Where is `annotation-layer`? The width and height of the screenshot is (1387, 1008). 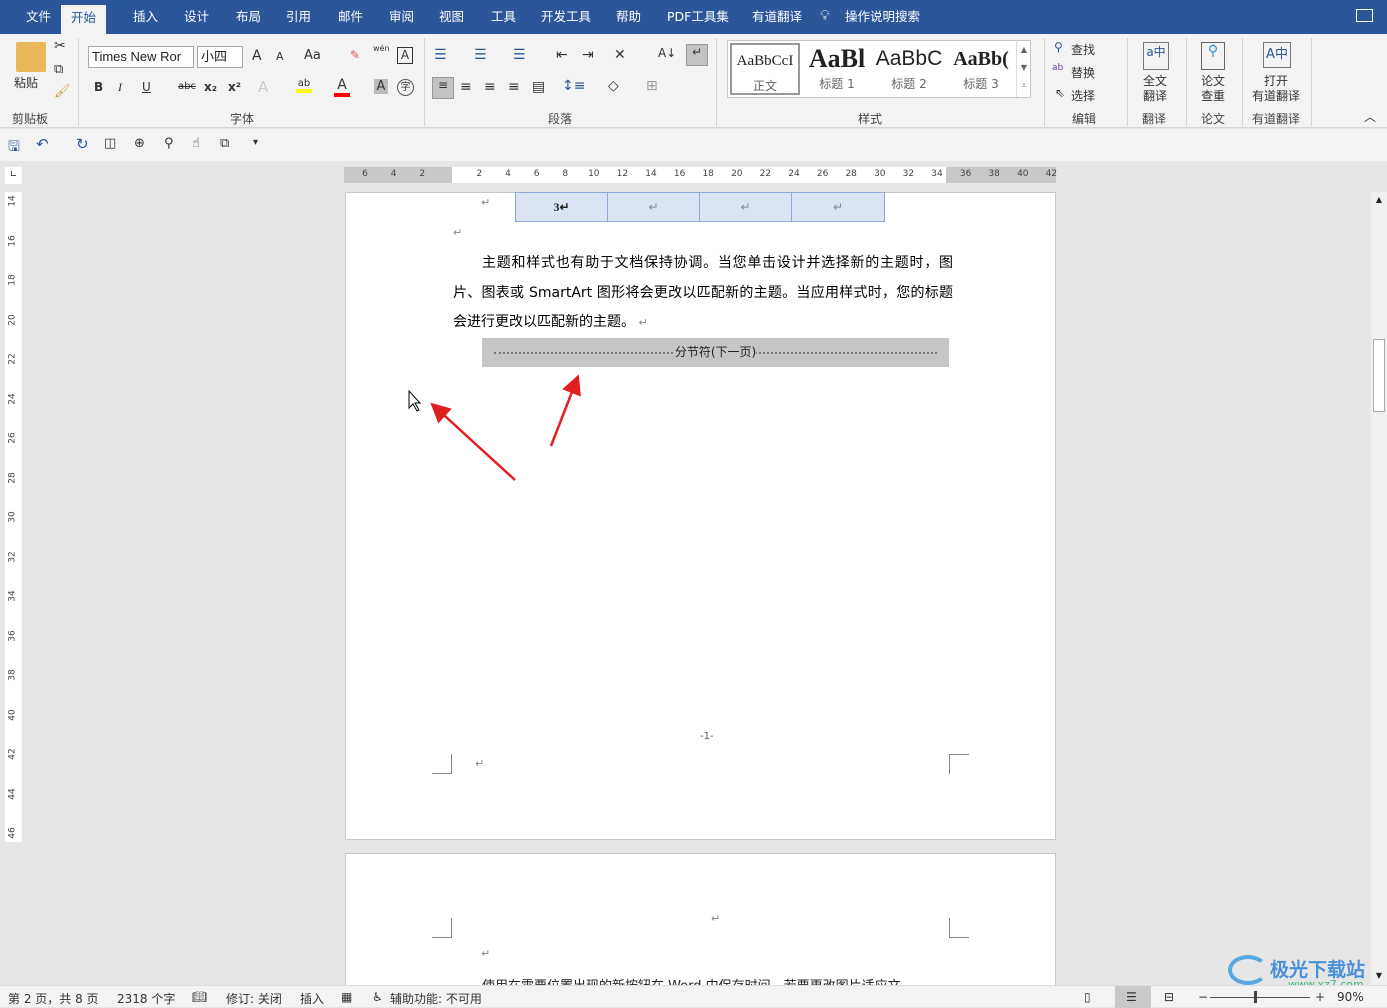 annotation-layer is located at coordinates (494, 427).